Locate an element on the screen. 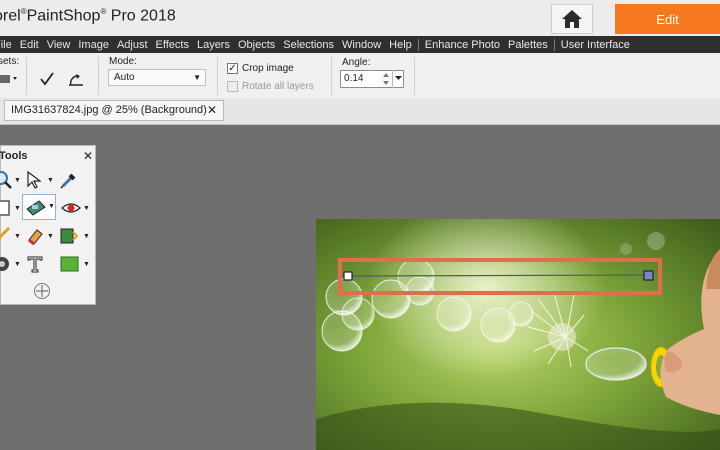 The width and height of the screenshot is (720, 450). menu-enhance-photo: Enhance Photo is located at coordinates (462, 45).